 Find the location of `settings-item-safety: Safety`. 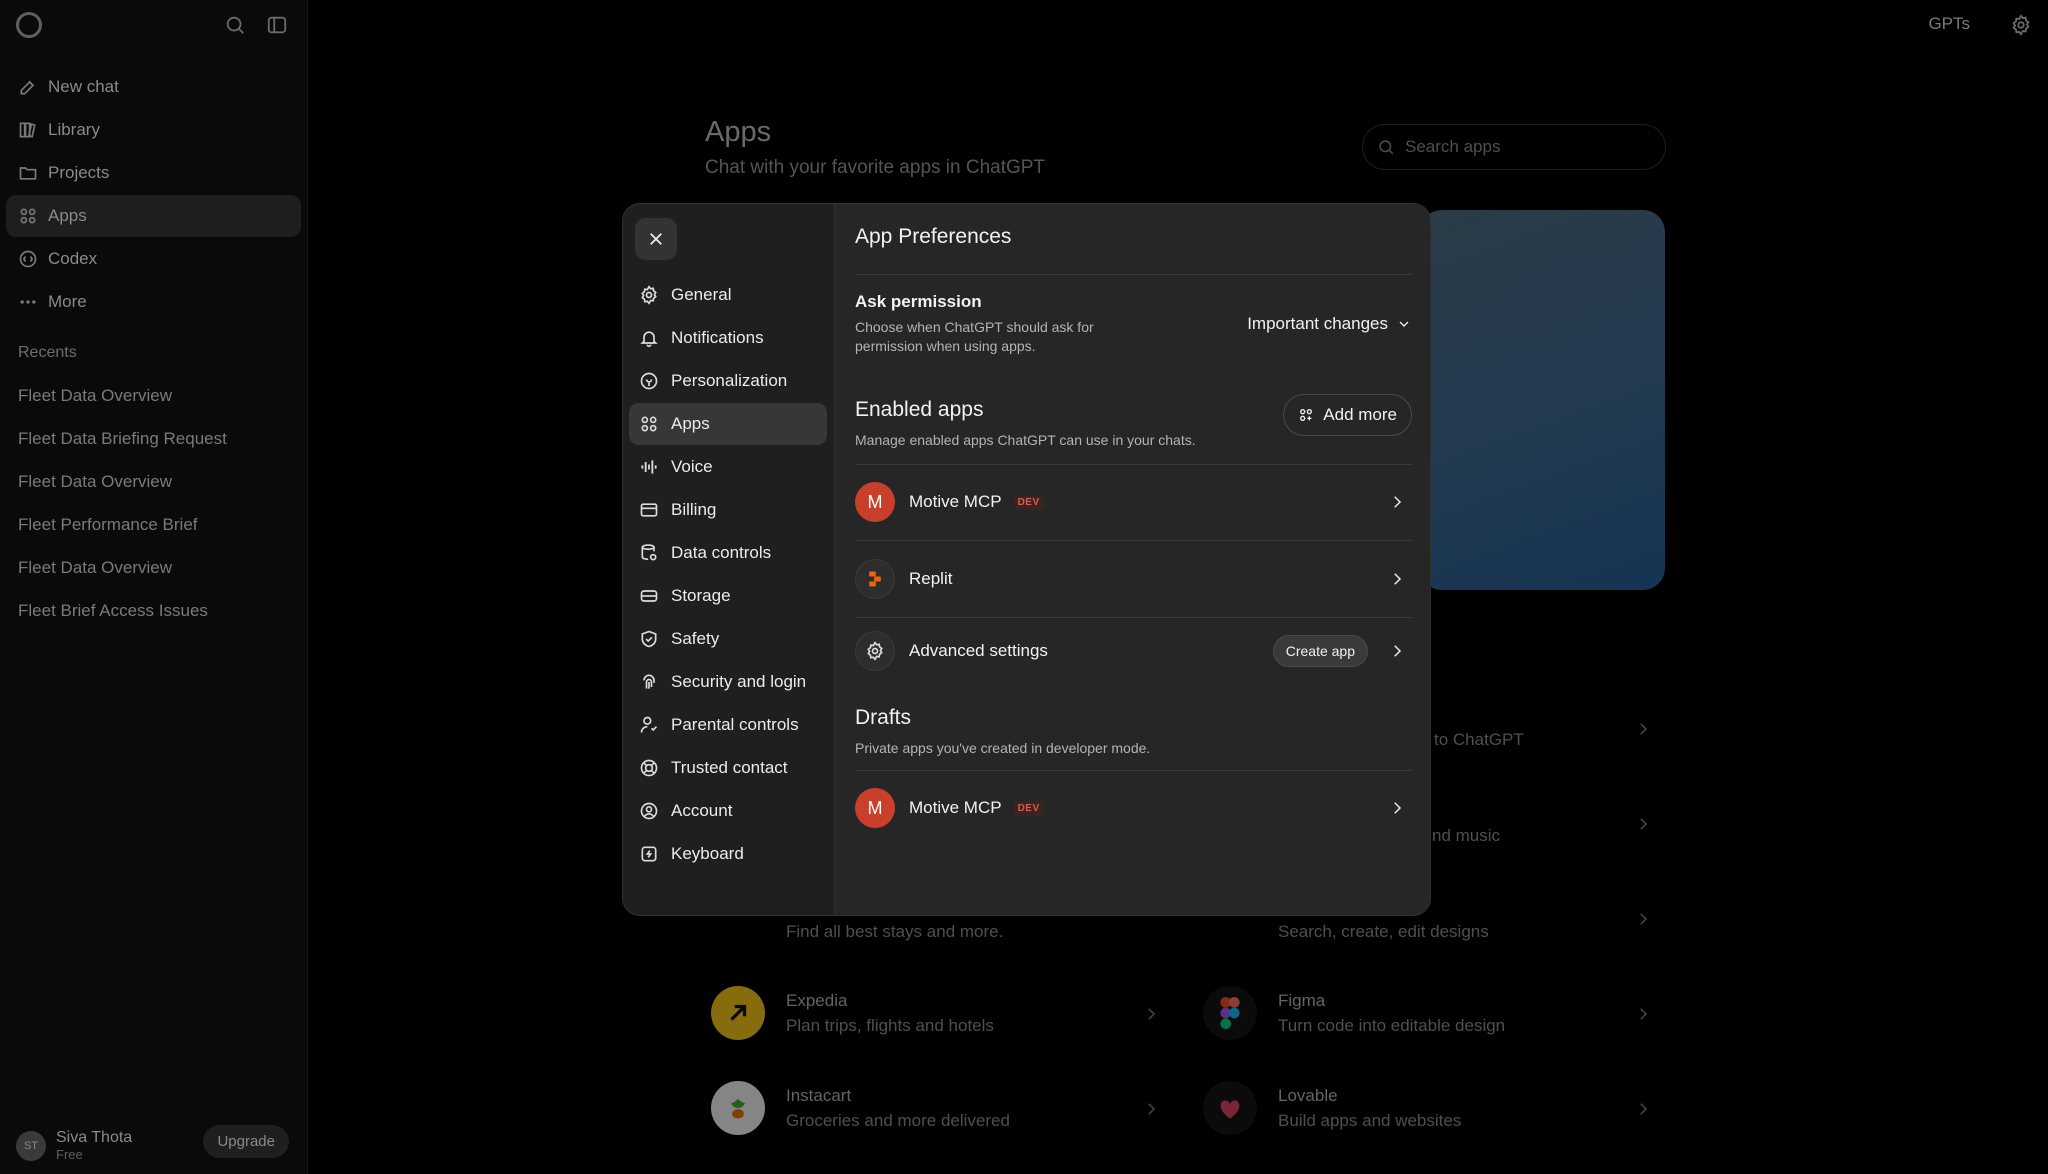

settings-item-safety: Safety is located at coordinates (728, 639).